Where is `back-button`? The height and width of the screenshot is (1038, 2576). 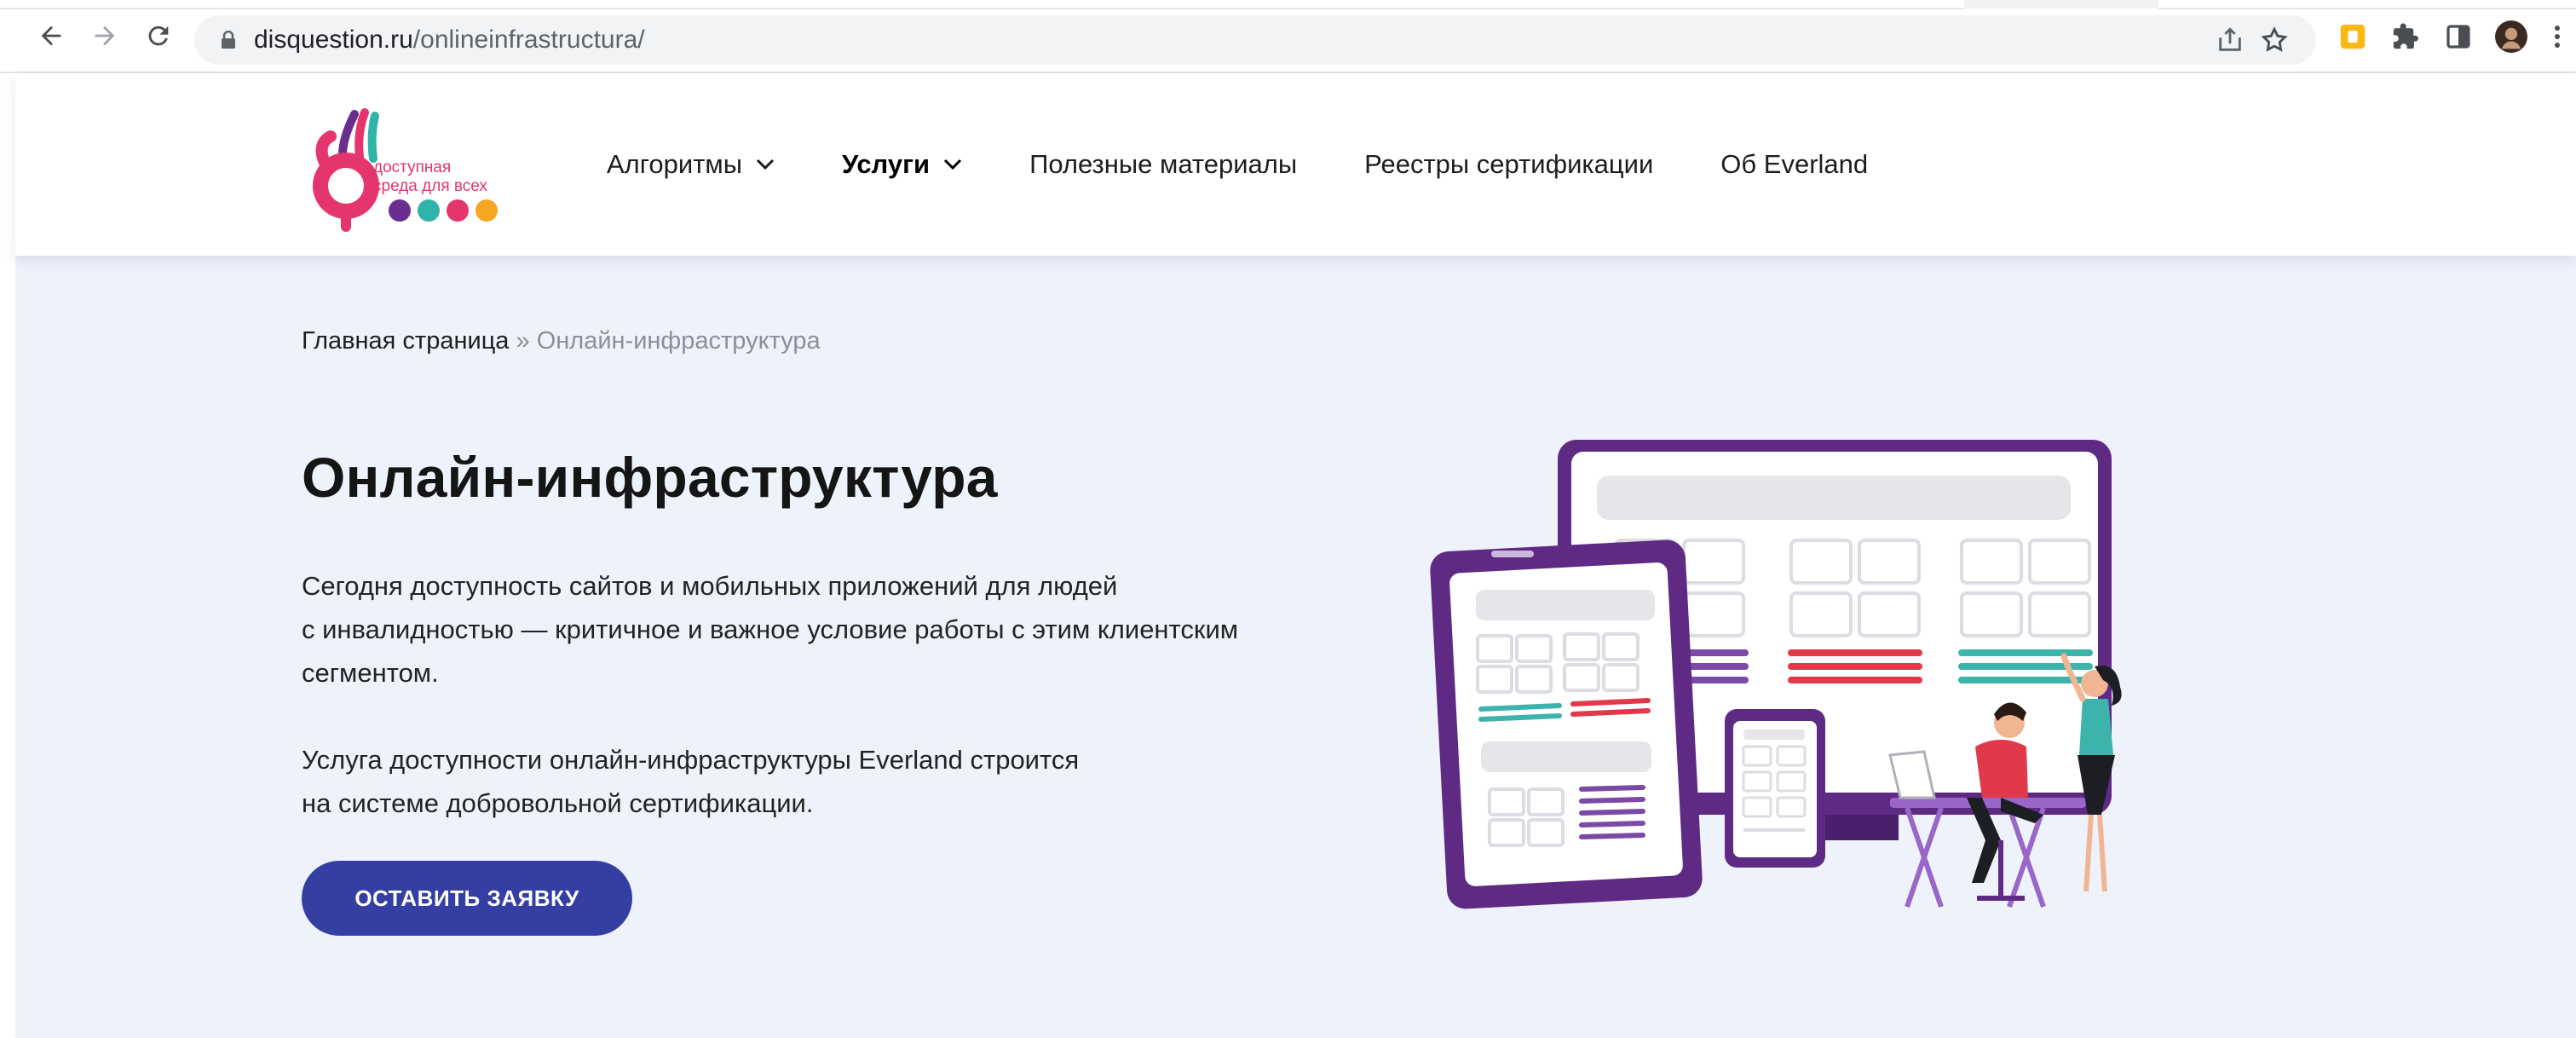 back-button is located at coordinates (51, 36).